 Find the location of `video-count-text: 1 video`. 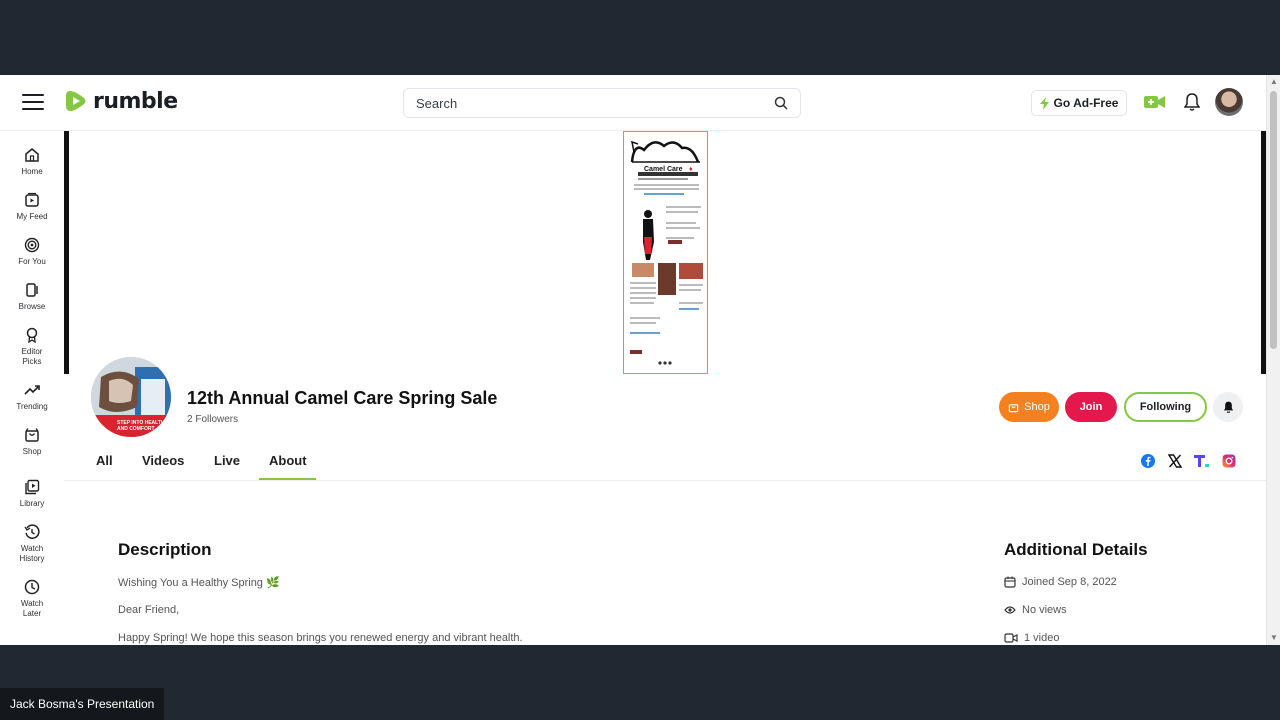

video-count-text: 1 video is located at coordinates (1042, 638).